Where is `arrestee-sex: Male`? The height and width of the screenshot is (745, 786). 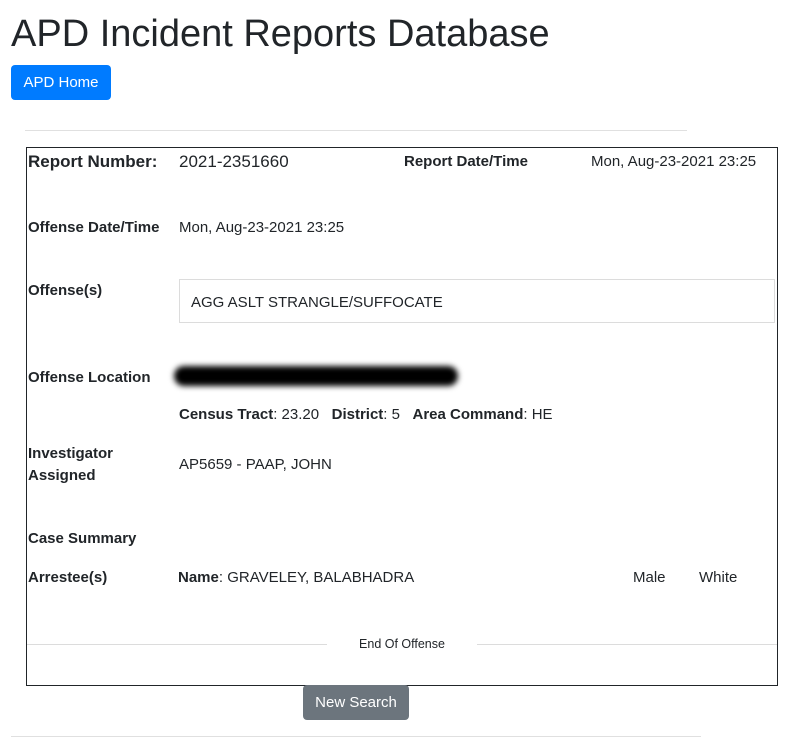
arrestee-sex: Male is located at coordinates (649, 577).